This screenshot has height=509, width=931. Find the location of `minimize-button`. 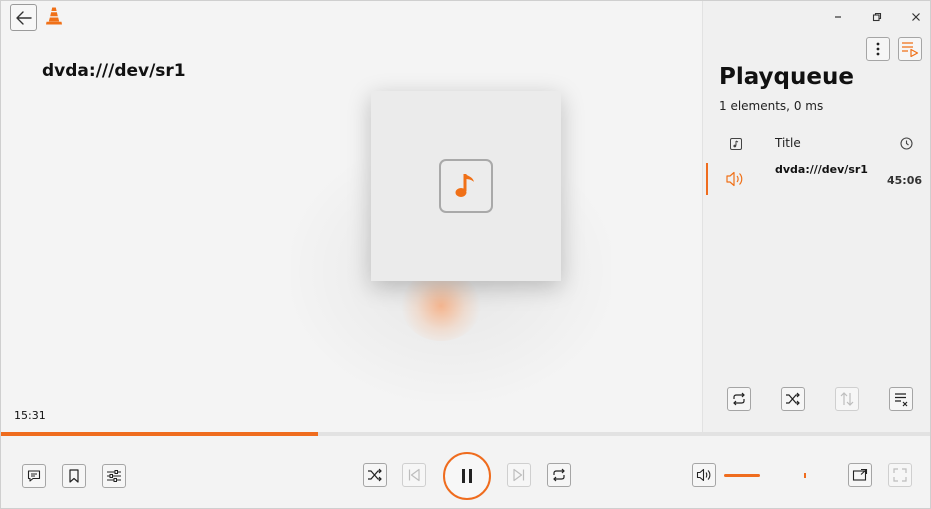

minimize-button is located at coordinates (838, 17).